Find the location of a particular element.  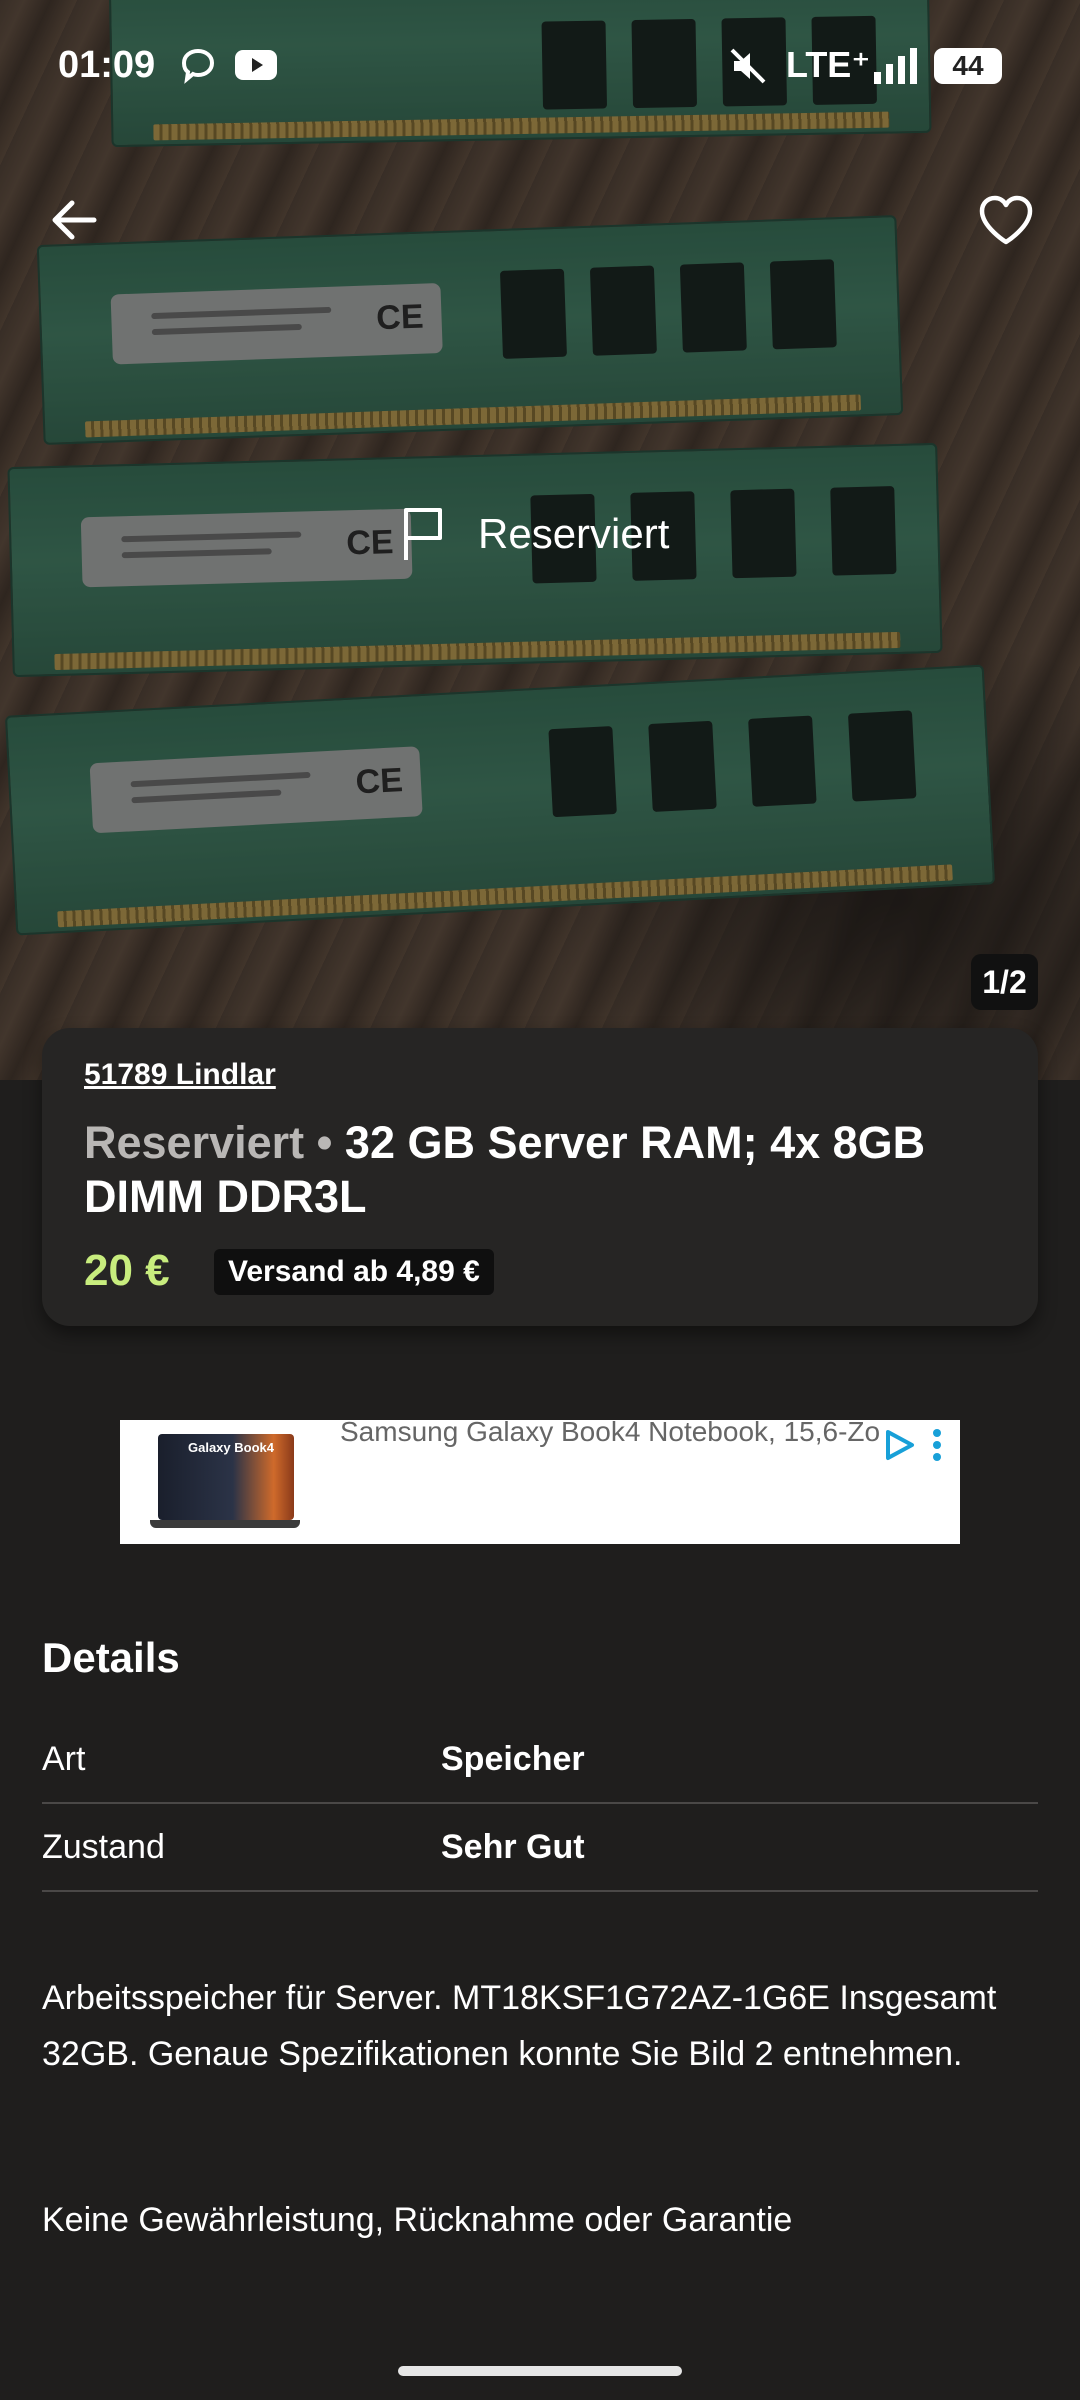

ad-headline: Samsung Galaxy Book4 Notebook, 15,6-Zo is located at coordinates (610, 1433).